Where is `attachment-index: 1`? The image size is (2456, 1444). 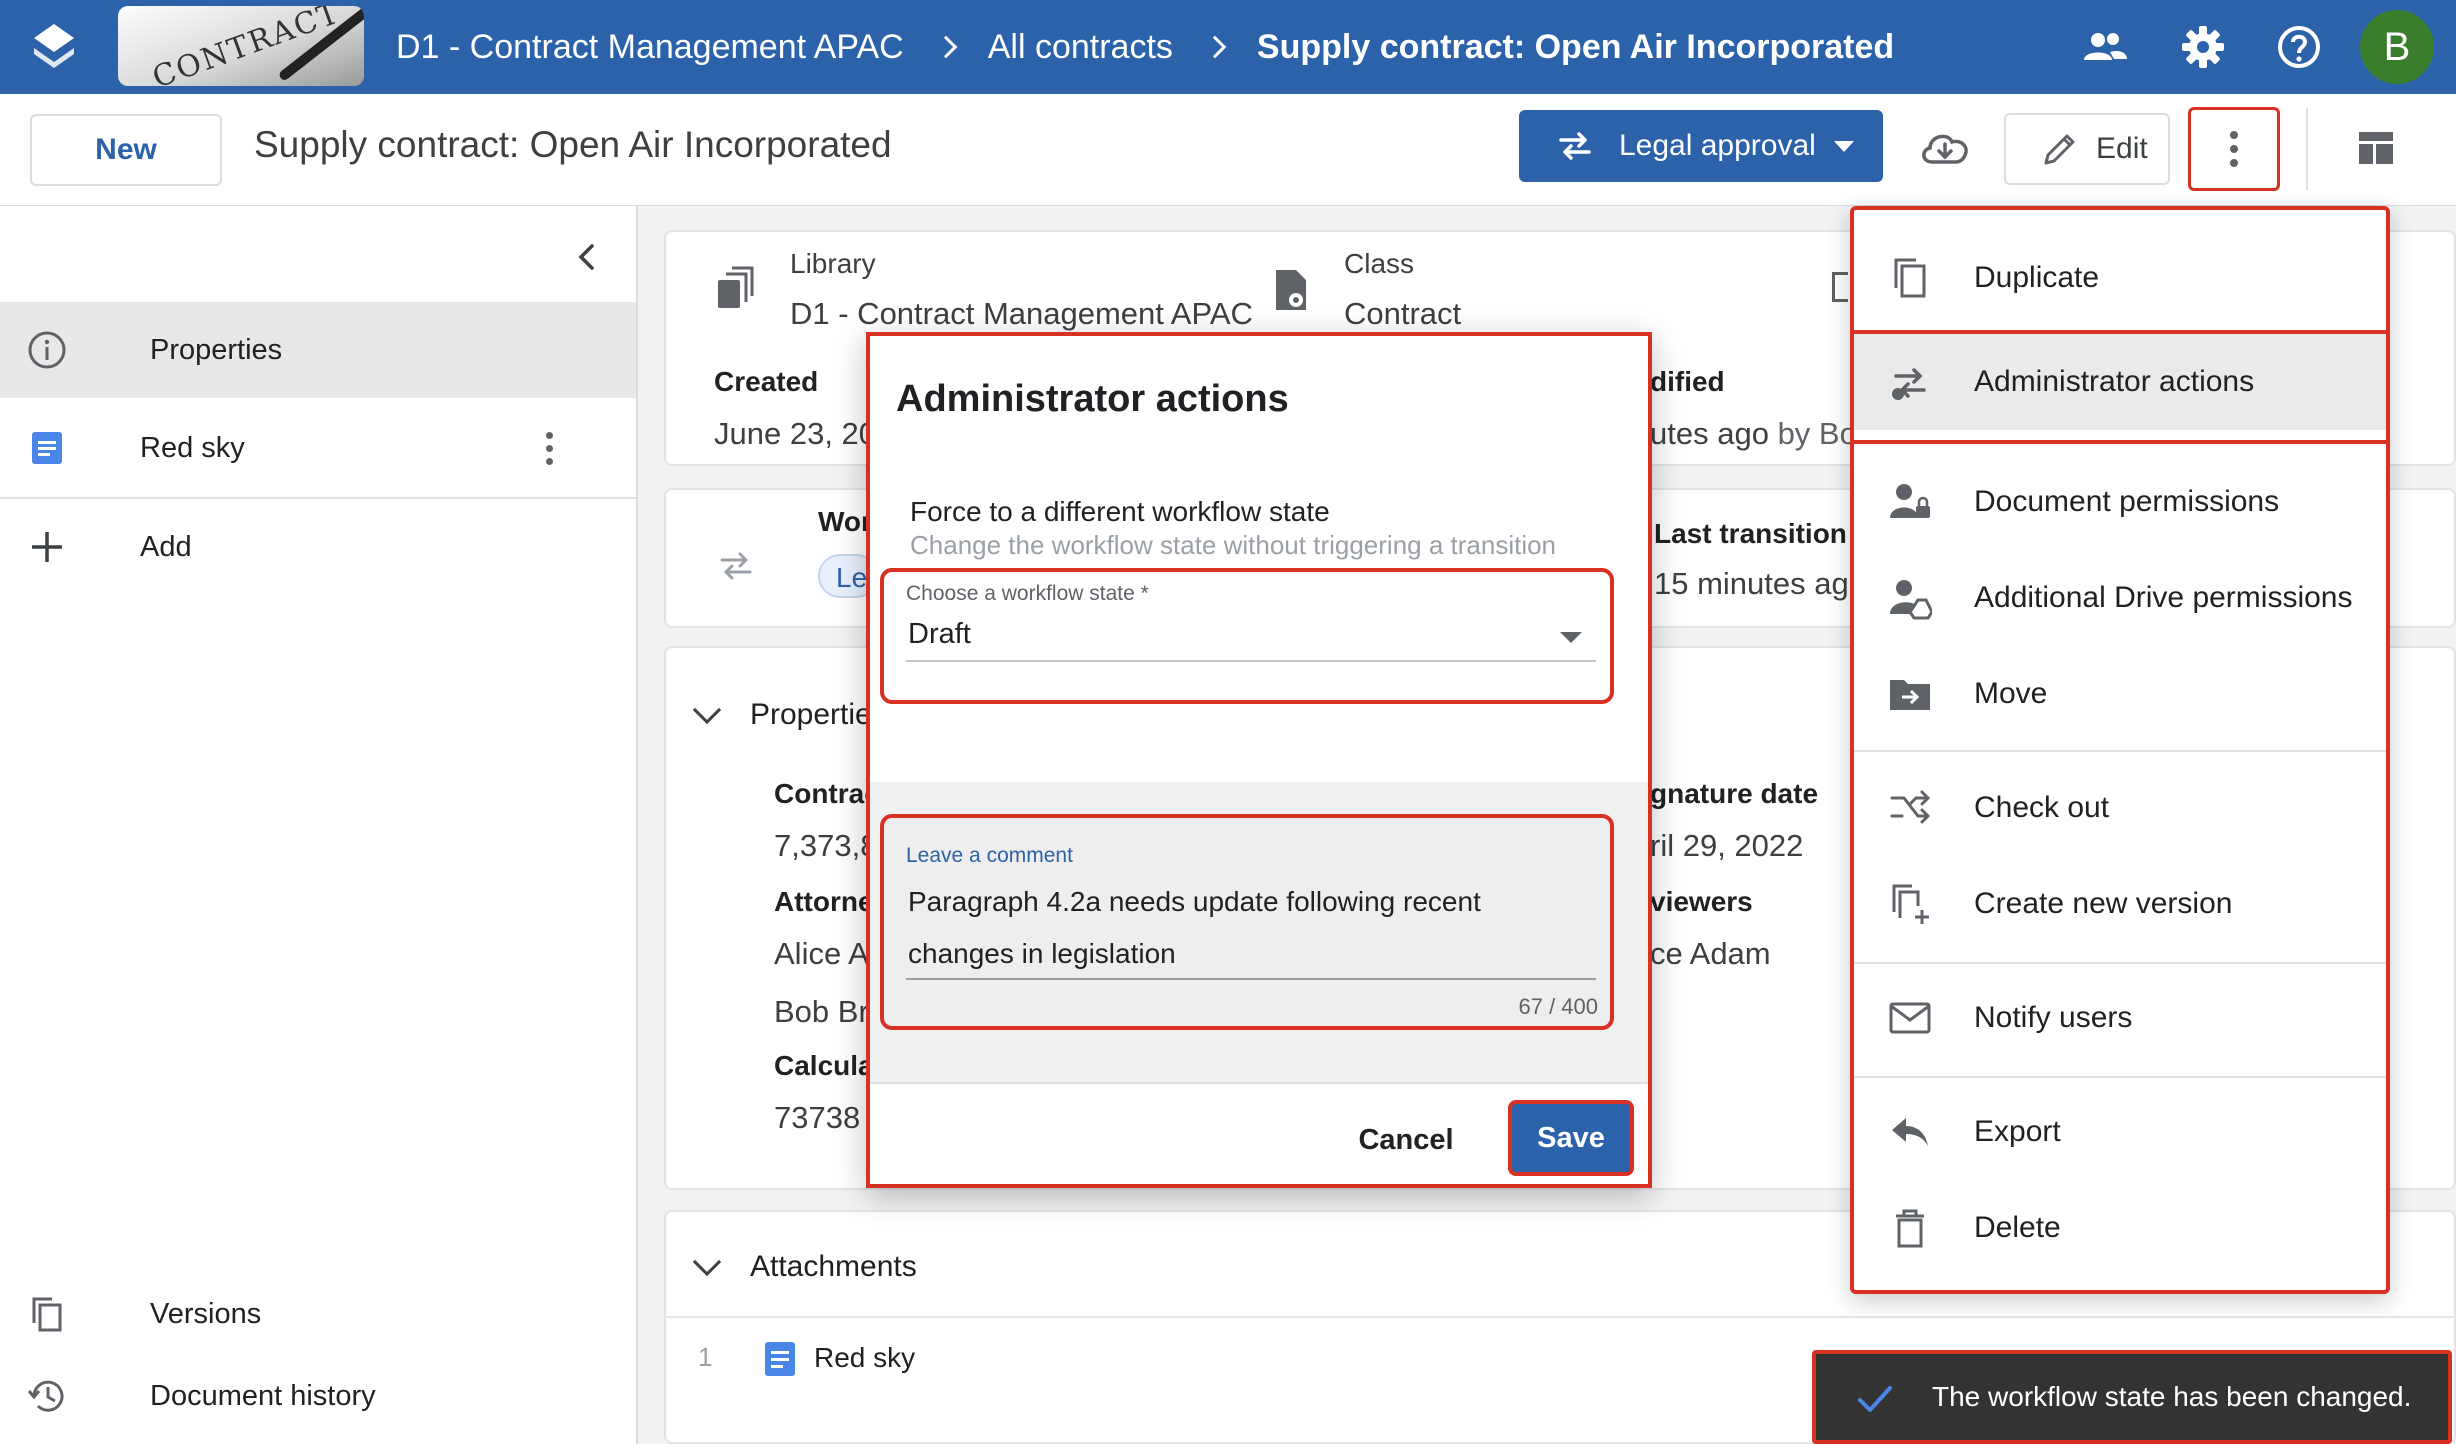
attachment-index: 1 is located at coordinates (705, 1357).